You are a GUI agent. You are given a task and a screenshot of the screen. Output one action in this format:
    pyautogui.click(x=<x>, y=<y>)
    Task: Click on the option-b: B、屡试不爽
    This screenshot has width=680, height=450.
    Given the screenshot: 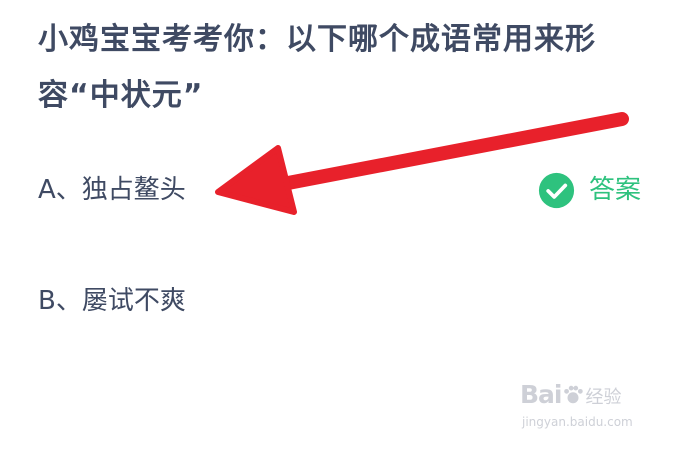 What is the action you would take?
    pyautogui.click(x=112, y=301)
    